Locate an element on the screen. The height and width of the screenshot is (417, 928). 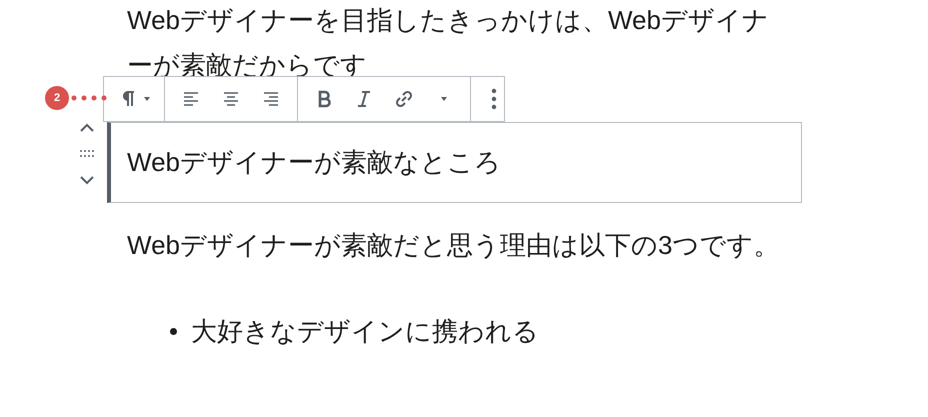
block-text: Webデザイナーが素敵なところ is located at coordinates (314, 162).